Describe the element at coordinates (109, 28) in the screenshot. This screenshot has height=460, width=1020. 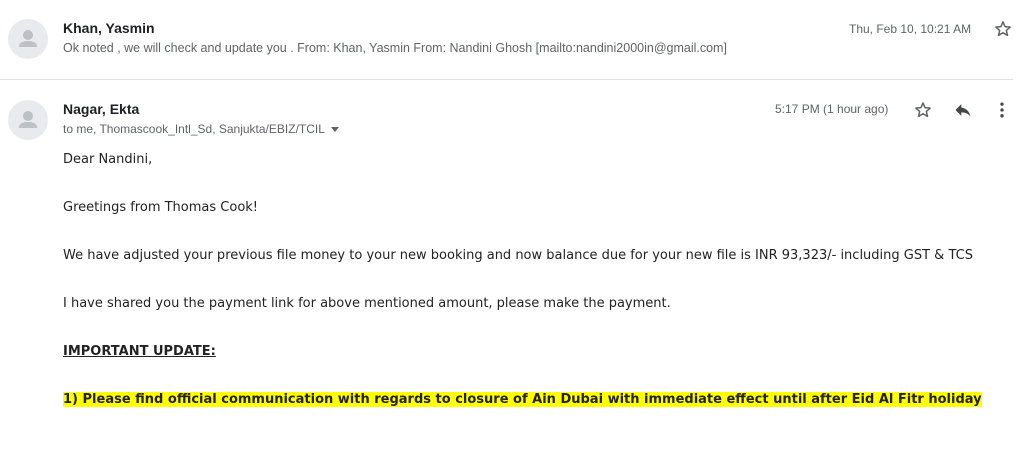
I see `sender-name: Khan, Yasmin` at that location.